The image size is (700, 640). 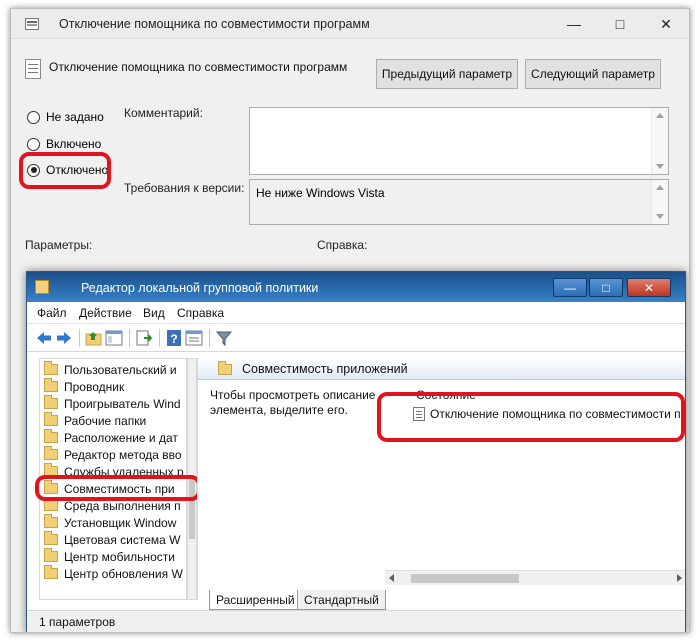 What do you see at coordinates (255, 600) in the screenshot?
I see `tab-extended: Расширенный` at bounding box center [255, 600].